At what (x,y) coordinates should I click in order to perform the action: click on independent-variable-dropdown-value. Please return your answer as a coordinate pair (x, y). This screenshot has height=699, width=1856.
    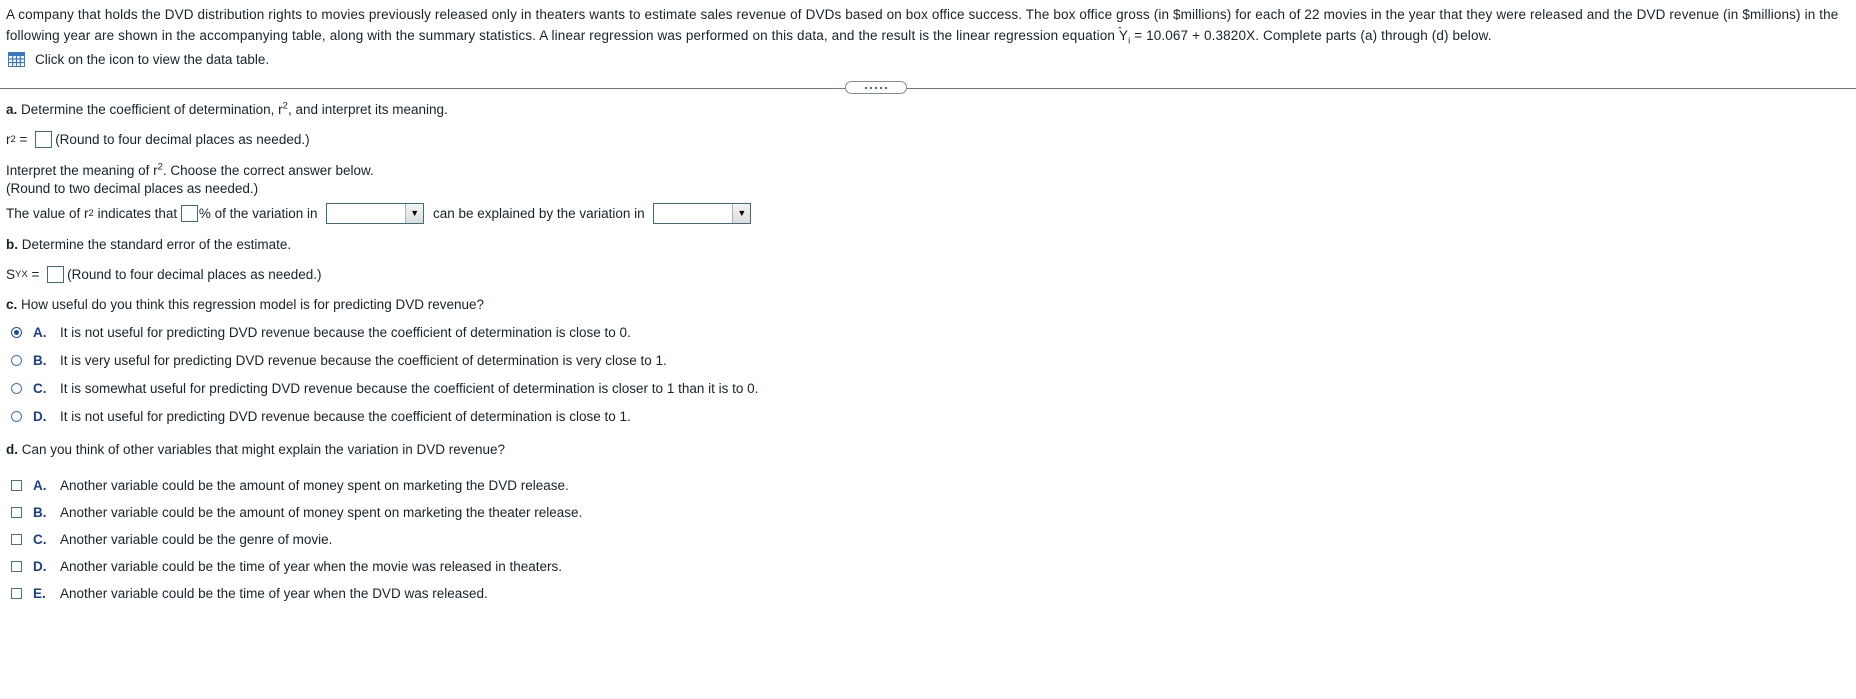
    Looking at the image, I should click on (693, 213).